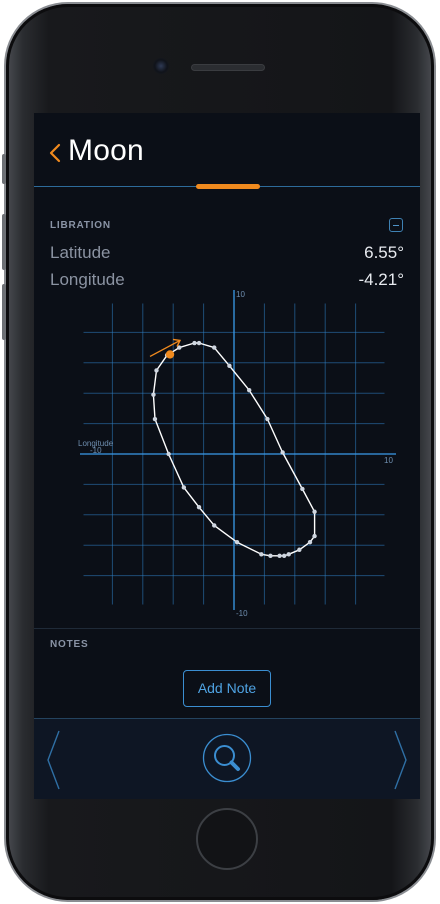 The width and height of the screenshot is (440, 904). What do you see at coordinates (227, 688) in the screenshot?
I see `add-note-button: Add Note` at bounding box center [227, 688].